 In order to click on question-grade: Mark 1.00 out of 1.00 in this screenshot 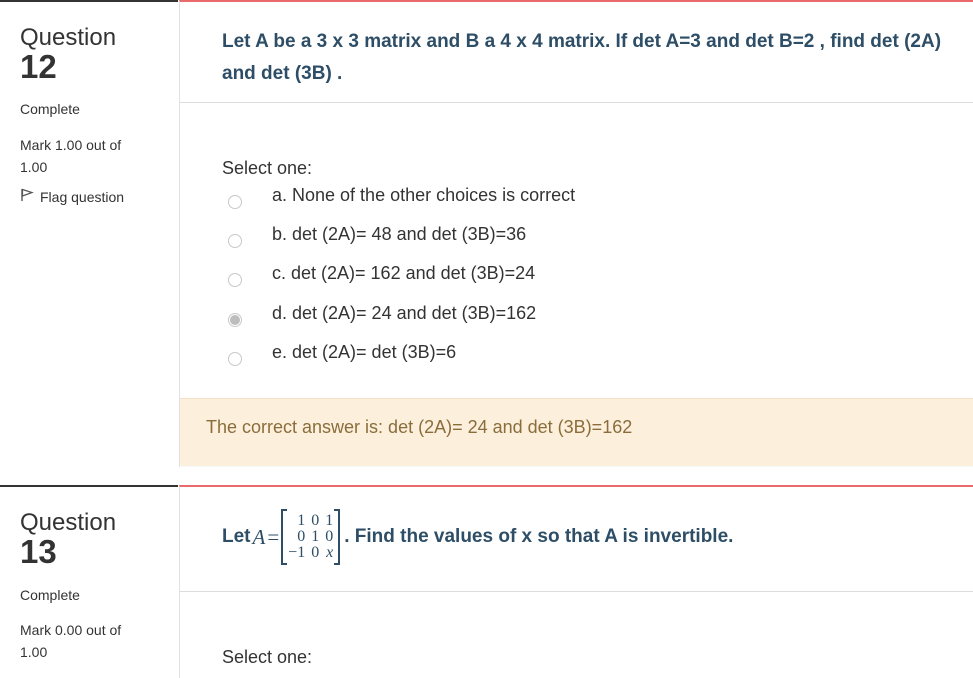, I will do `click(71, 156)`.